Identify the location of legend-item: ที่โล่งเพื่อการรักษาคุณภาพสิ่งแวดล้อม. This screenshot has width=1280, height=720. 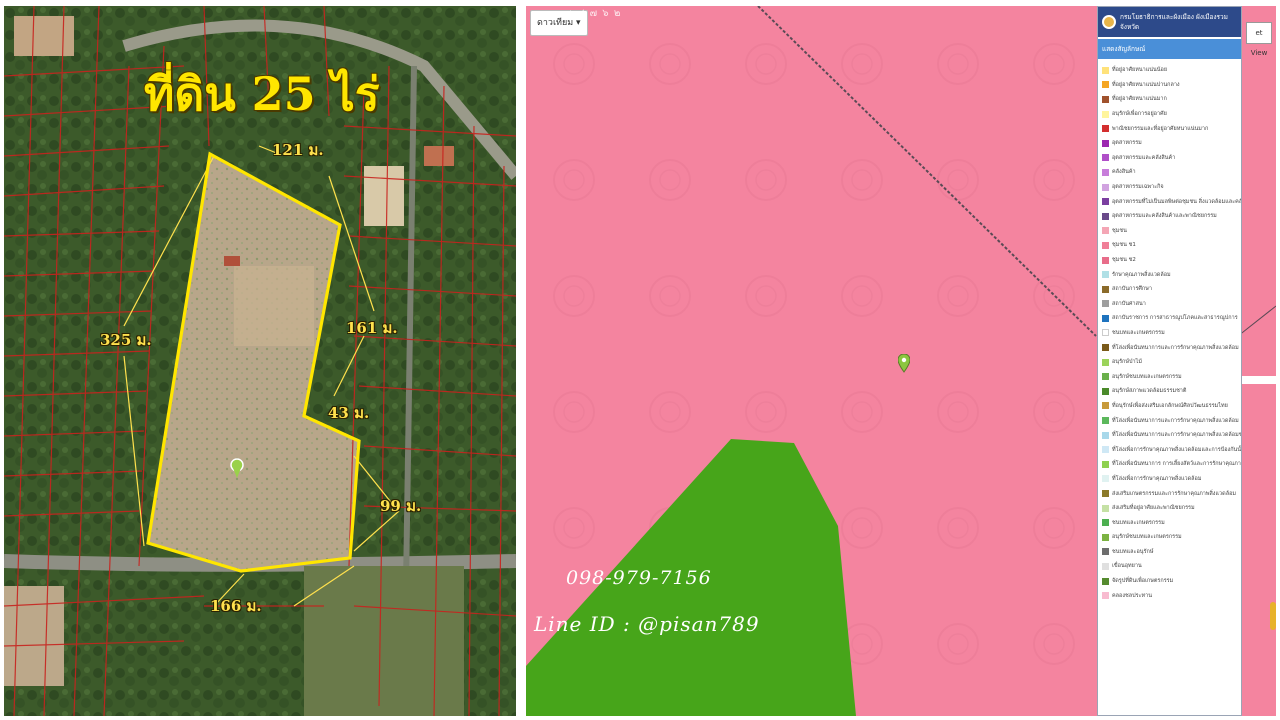
(1171, 479).